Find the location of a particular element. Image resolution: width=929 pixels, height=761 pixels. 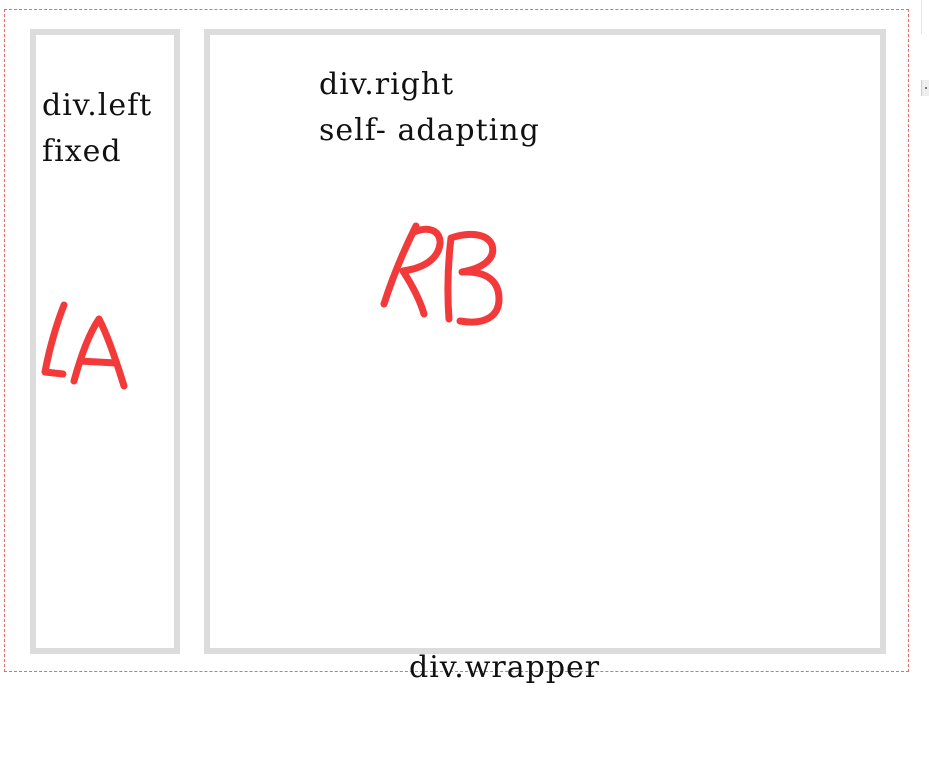

right-box-label: div.right self- adapting is located at coordinates (429, 107).